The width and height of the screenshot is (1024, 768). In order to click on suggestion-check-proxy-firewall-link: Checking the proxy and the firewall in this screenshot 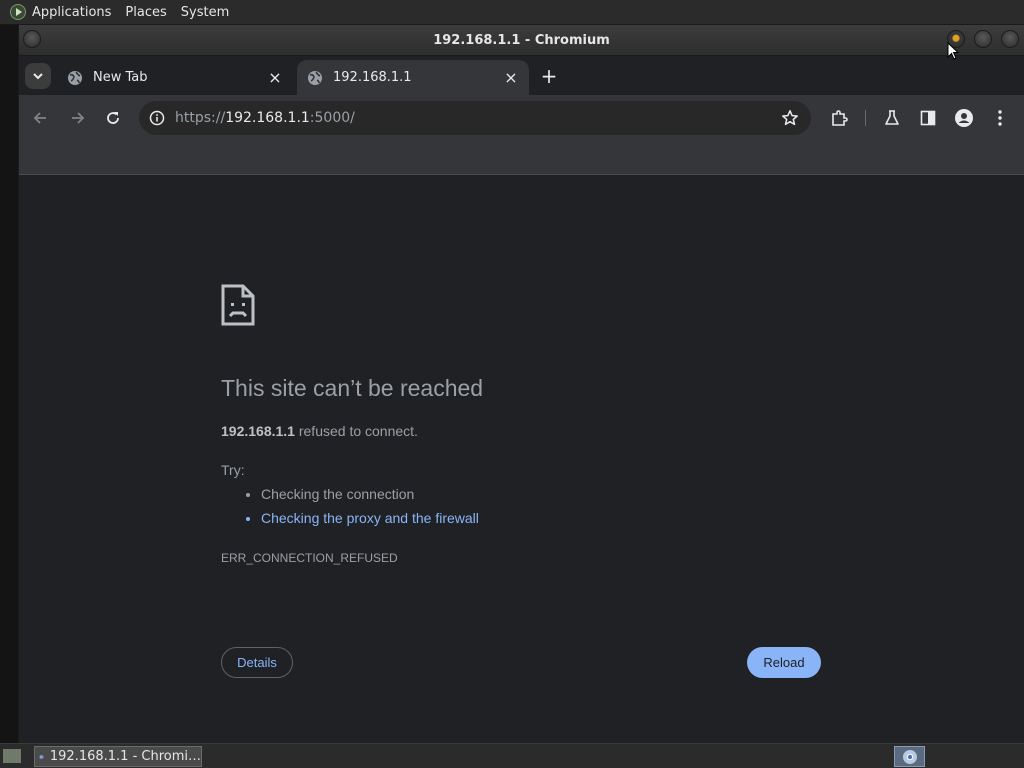, I will do `click(370, 518)`.